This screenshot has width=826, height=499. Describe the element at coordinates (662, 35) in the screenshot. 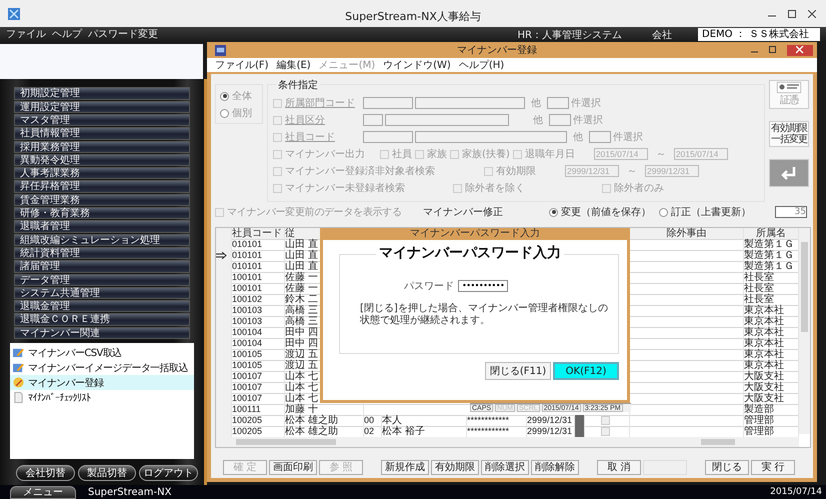

I see `company-label: 会社` at that location.